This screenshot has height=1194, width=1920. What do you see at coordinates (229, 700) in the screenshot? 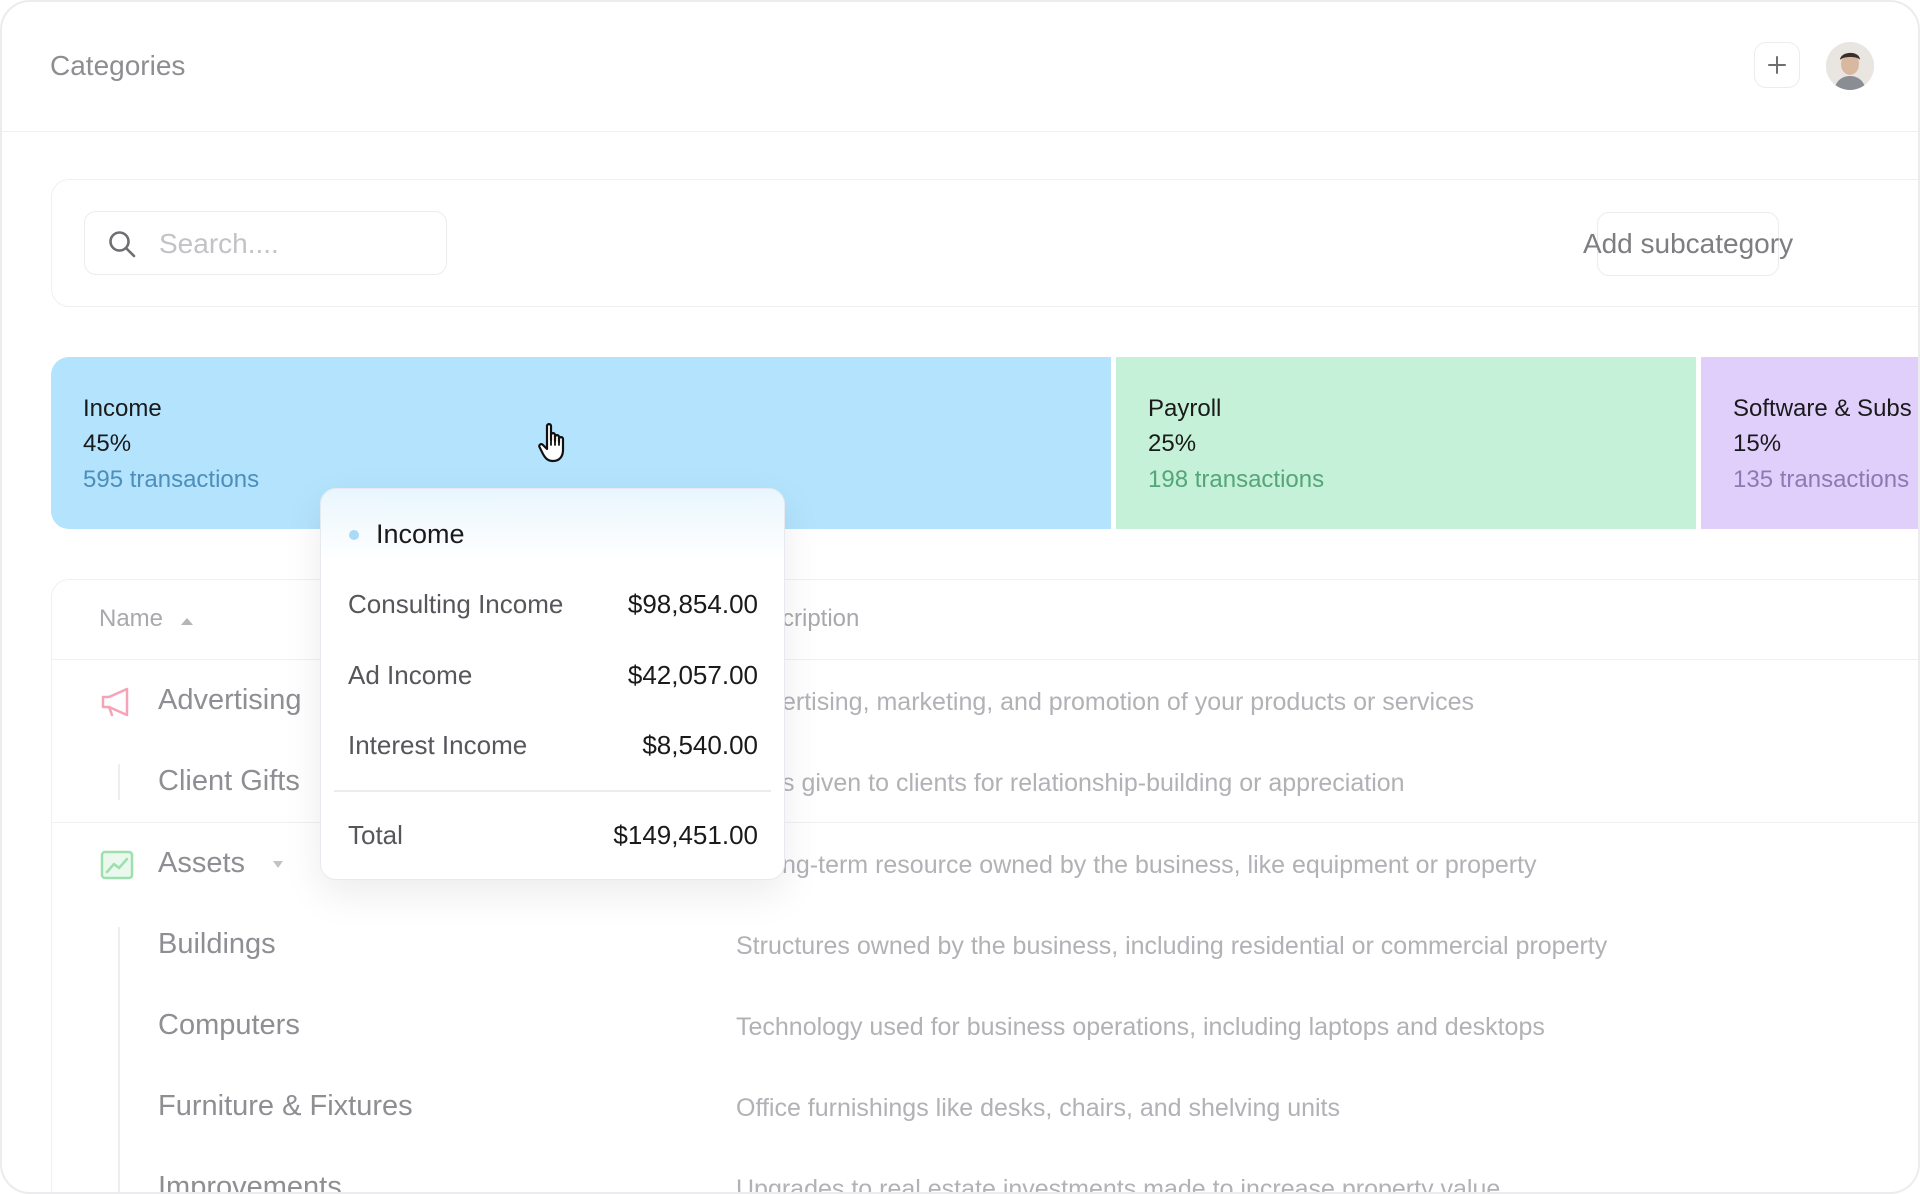
I see `row-name-advertising: Advertising` at bounding box center [229, 700].